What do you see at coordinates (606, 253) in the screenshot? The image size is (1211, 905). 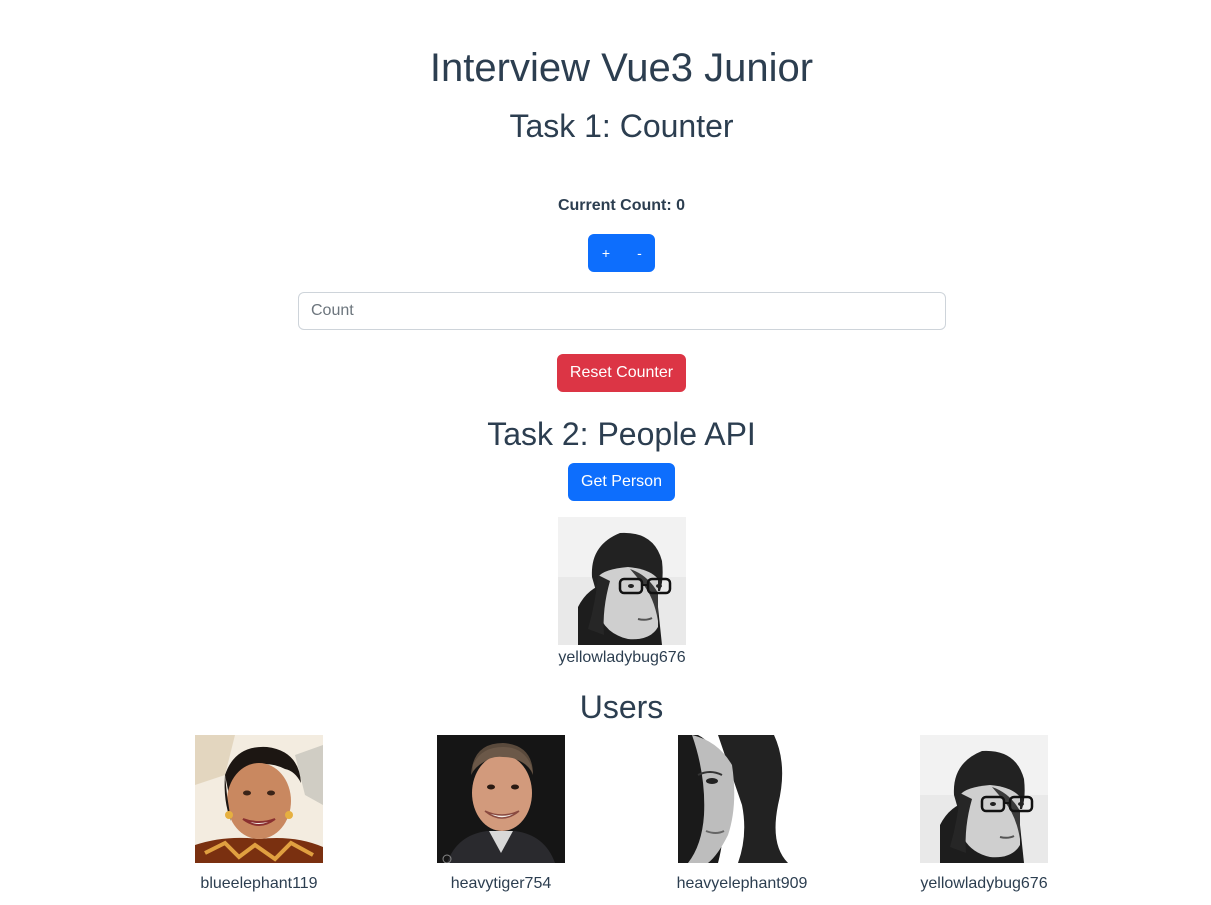 I see `increment-button: +` at bounding box center [606, 253].